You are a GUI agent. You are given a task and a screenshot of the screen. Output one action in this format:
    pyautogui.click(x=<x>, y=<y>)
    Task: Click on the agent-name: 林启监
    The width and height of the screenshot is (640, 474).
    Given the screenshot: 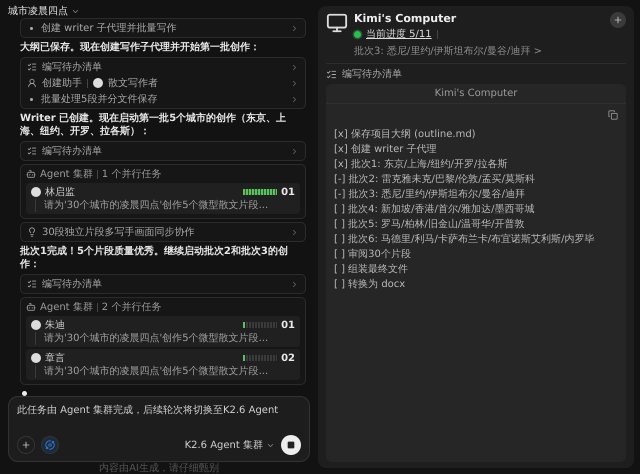 What is the action you would take?
    pyautogui.click(x=60, y=192)
    